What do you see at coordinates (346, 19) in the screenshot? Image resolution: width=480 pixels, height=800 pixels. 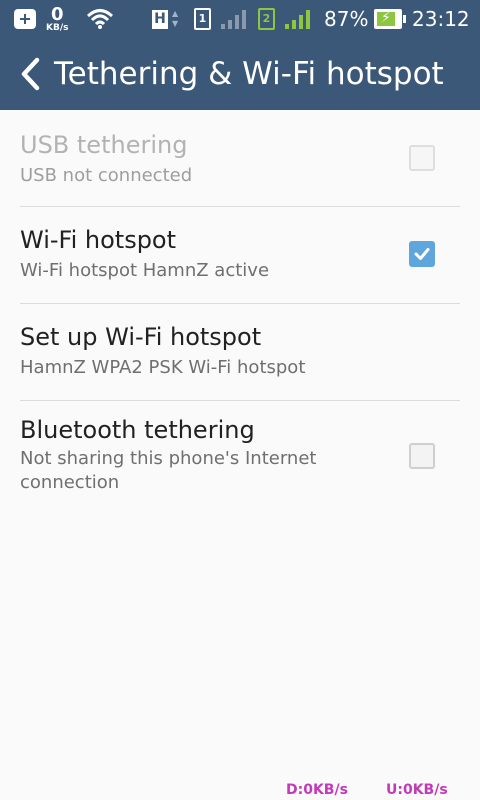 I see `battery-percent: 87%` at bounding box center [346, 19].